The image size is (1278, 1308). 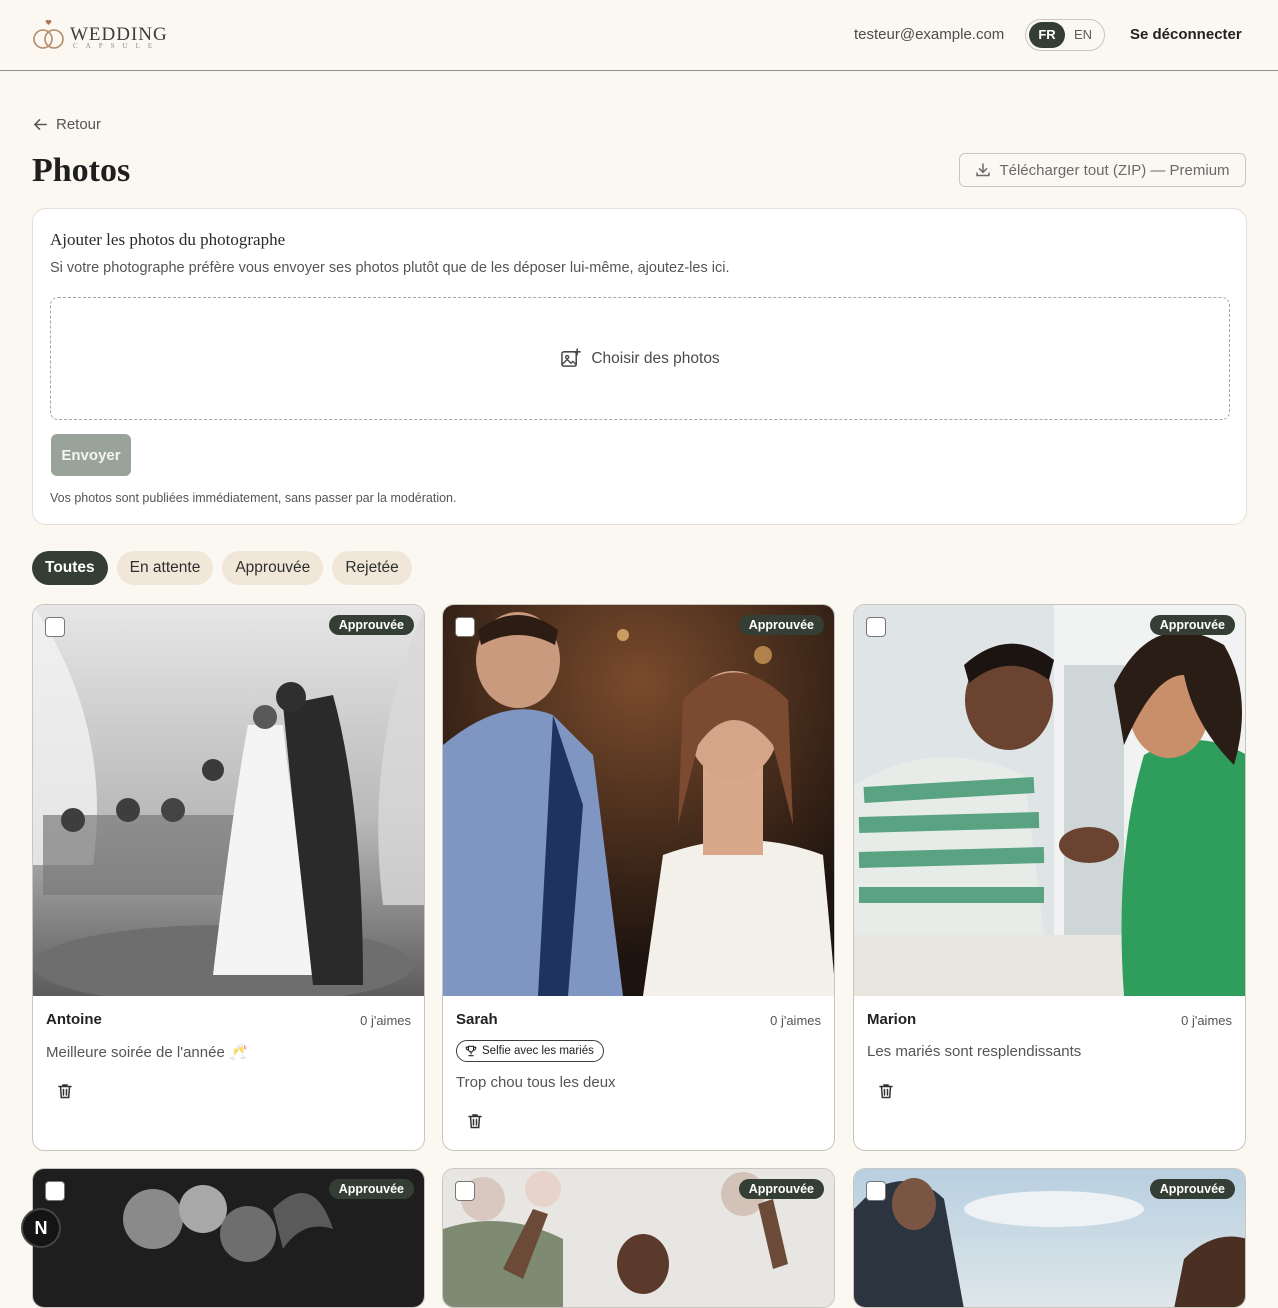 What do you see at coordinates (81, 170) in the screenshot?
I see `page-title: Photos` at bounding box center [81, 170].